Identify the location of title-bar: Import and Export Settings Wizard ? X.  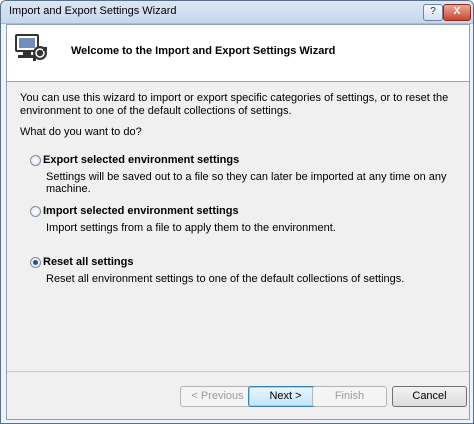
(237, 12).